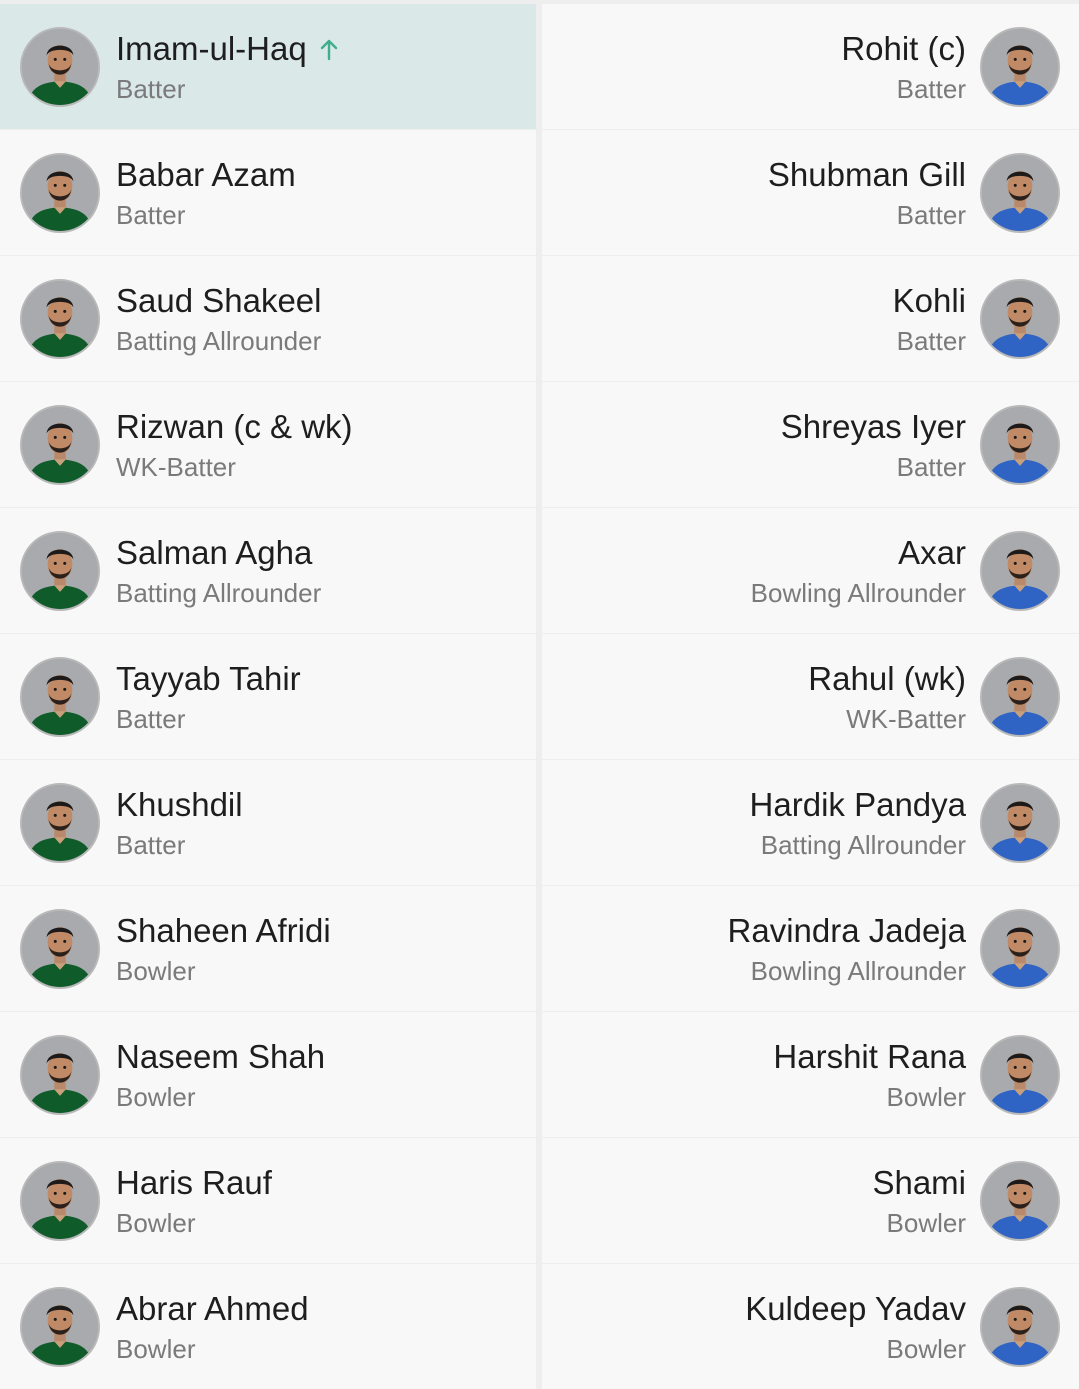 This screenshot has height=1389, width=1079. Describe the element at coordinates (179, 805) in the screenshot. I see `player-name-line: Khushdil` at that location.